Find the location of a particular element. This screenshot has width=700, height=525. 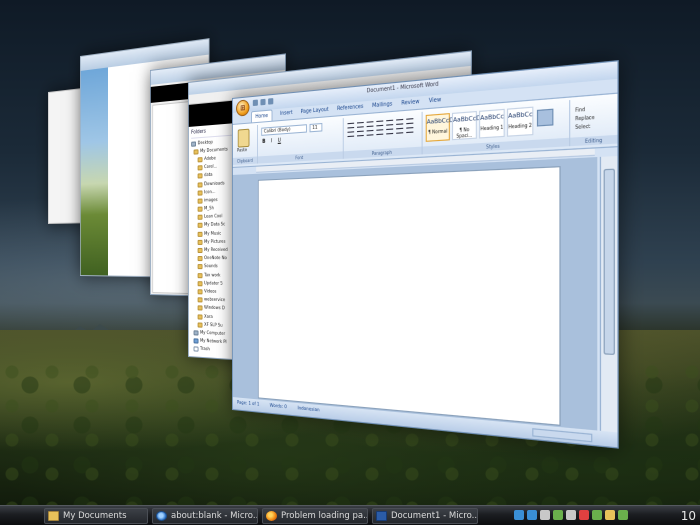

font-size-input: 11 is located at coordinates (316, 127).